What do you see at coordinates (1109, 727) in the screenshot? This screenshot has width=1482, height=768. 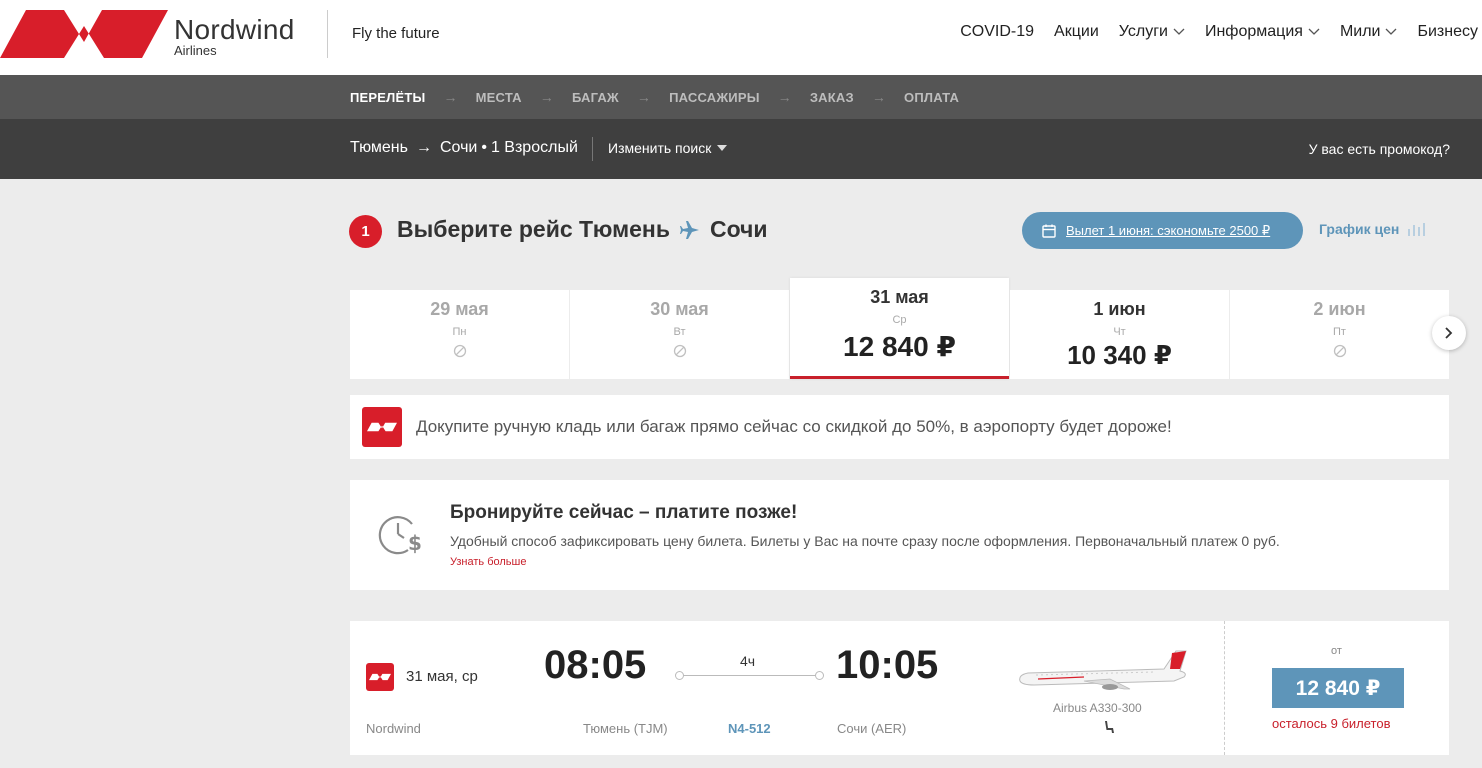 I see `seat-icon` at bounding box center [1109, 727].